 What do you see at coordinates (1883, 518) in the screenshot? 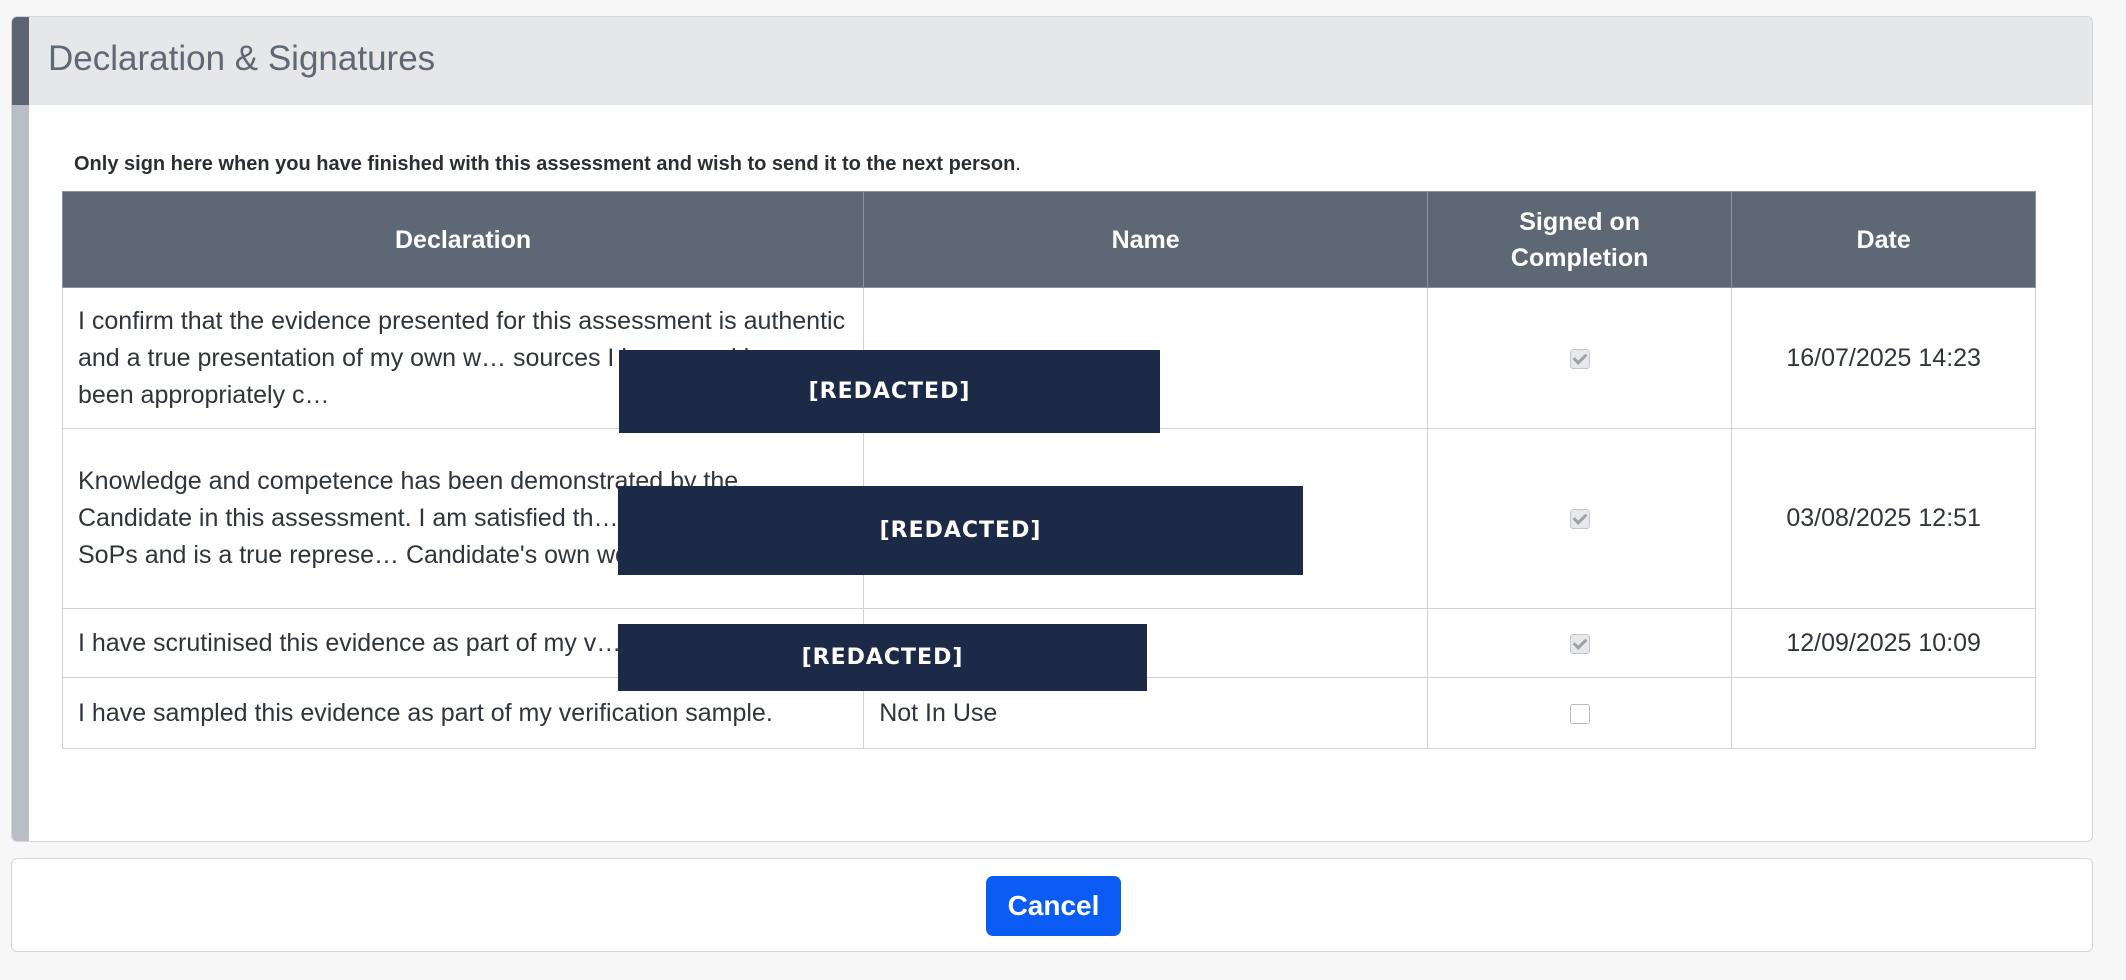
I see `date-cell: 03/08/2025 12:51` at bounding box center [1883, 518].